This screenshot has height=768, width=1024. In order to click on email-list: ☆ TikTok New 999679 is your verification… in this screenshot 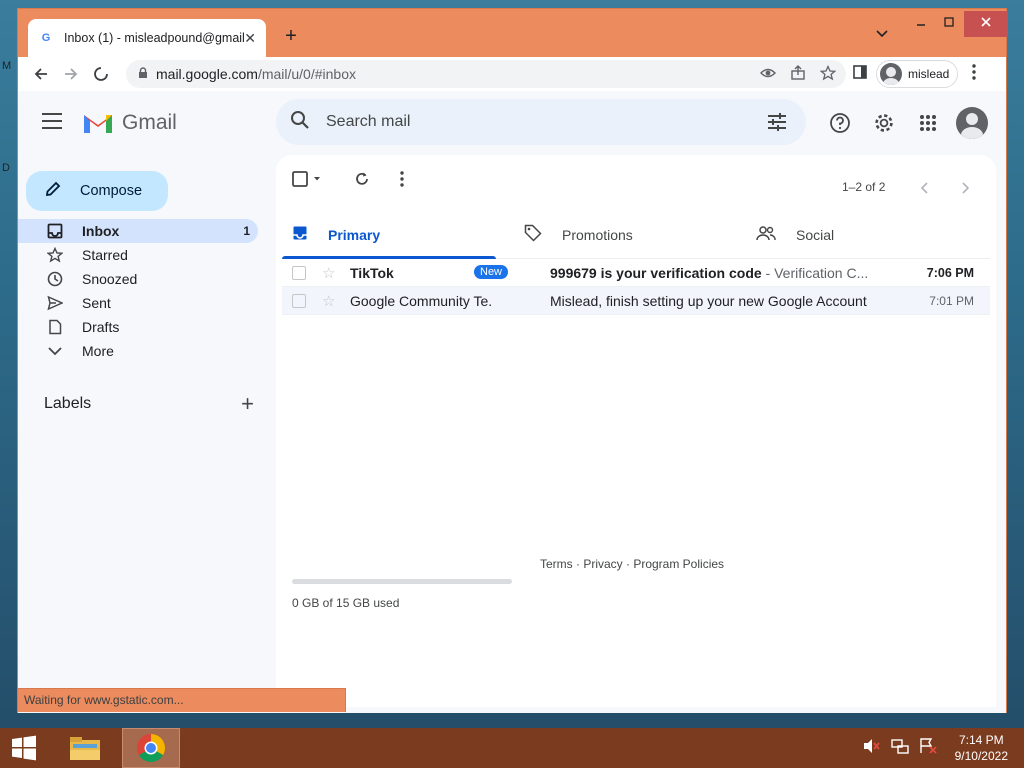, I will do `click(636, 287)`.